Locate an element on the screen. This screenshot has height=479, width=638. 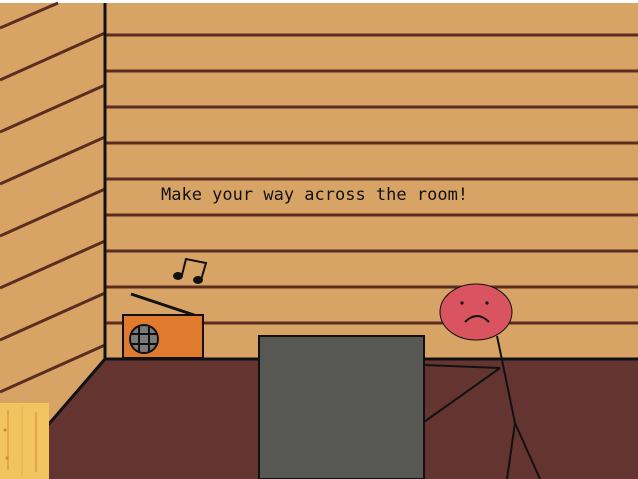
character-left-eye is located at coordinates (462, 303).